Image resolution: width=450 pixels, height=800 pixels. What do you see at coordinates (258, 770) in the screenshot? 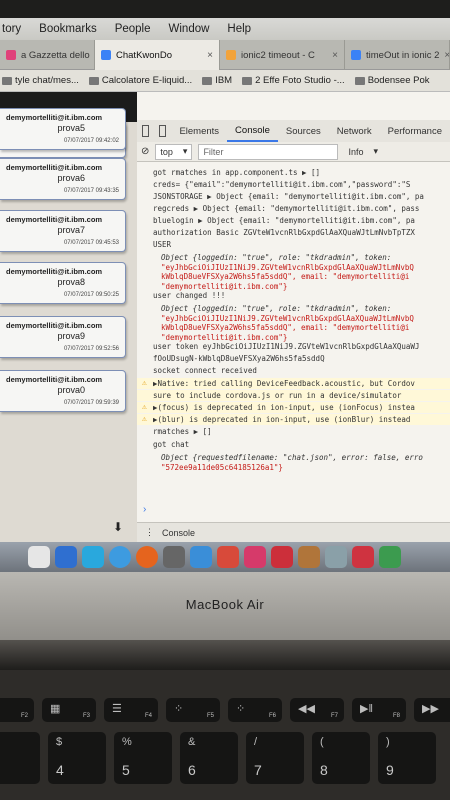
I see `key-number: 7` at bounding box center [258, 770].